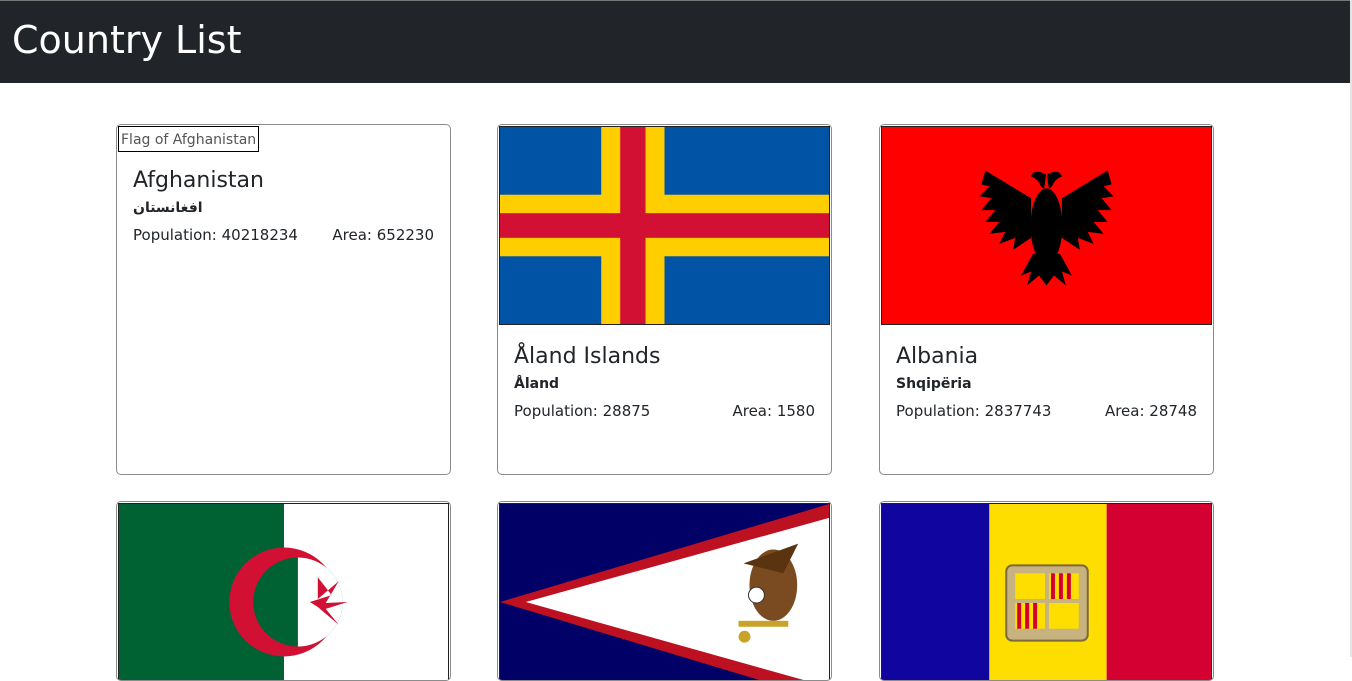 Image resolution: width=1352 pixels, height=681 pixels. I want to click on broken-image-icon: Flag of Afghanistan, so click(189, 139).